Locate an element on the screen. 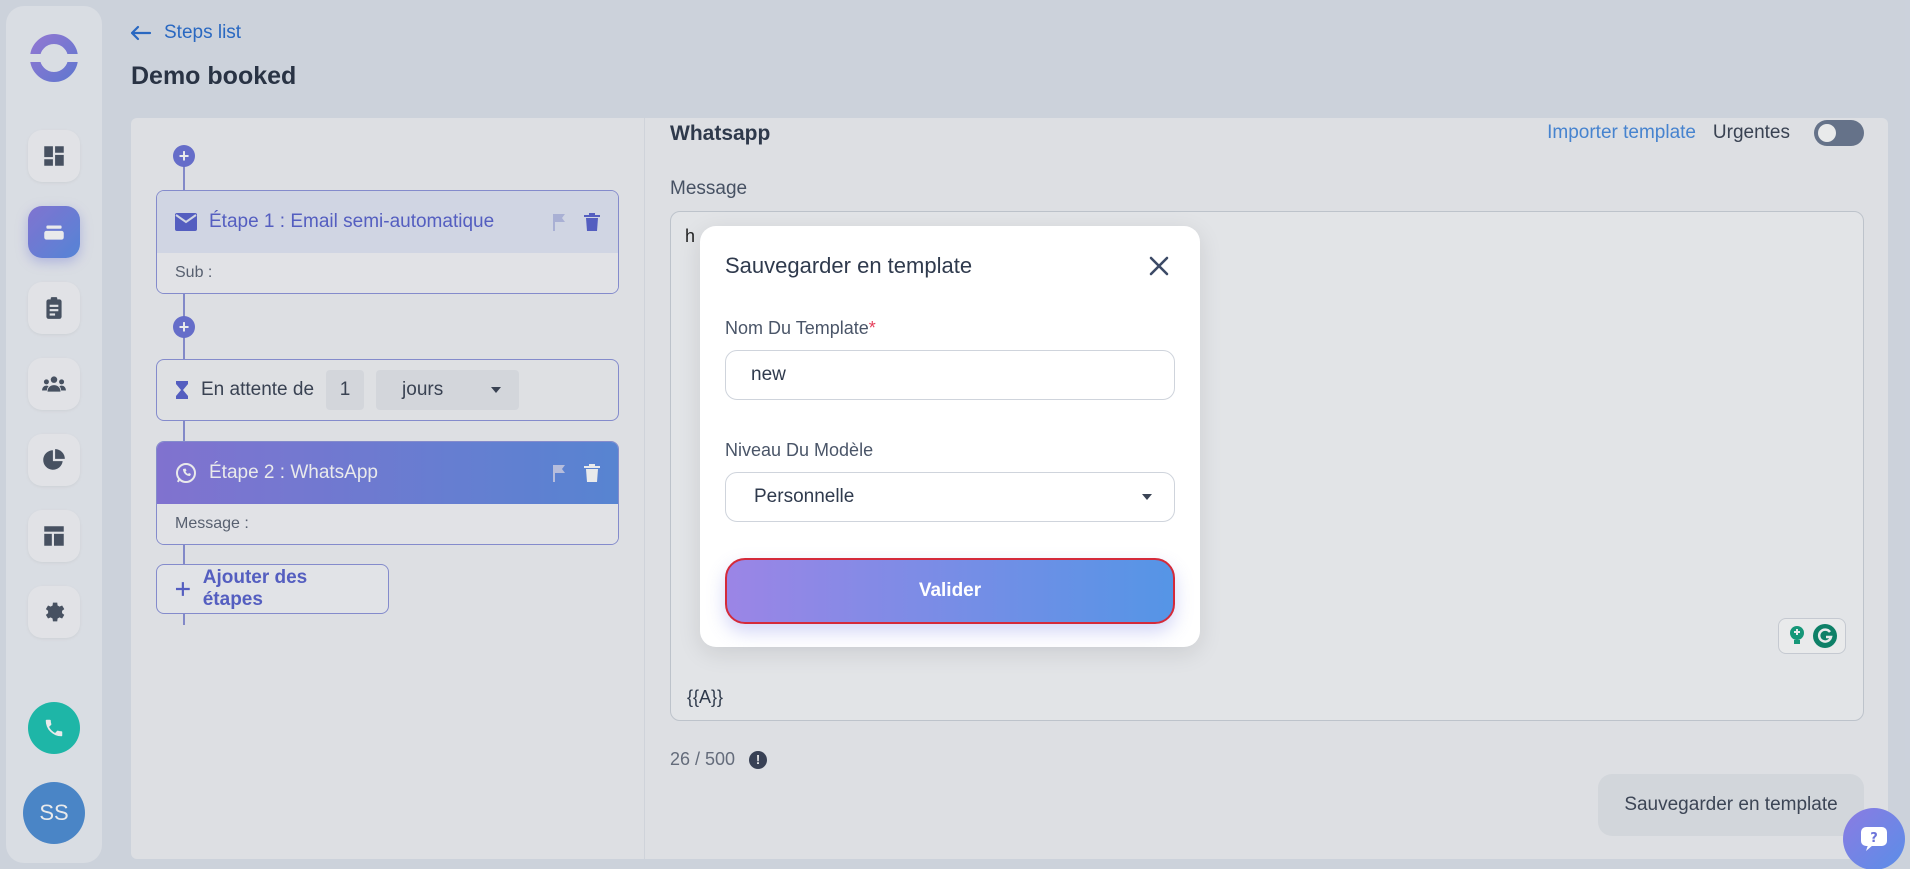 Image resolution: width=1910 pixels, height=869 pixels. template-name-input: new is located at coordinates (950, 375).